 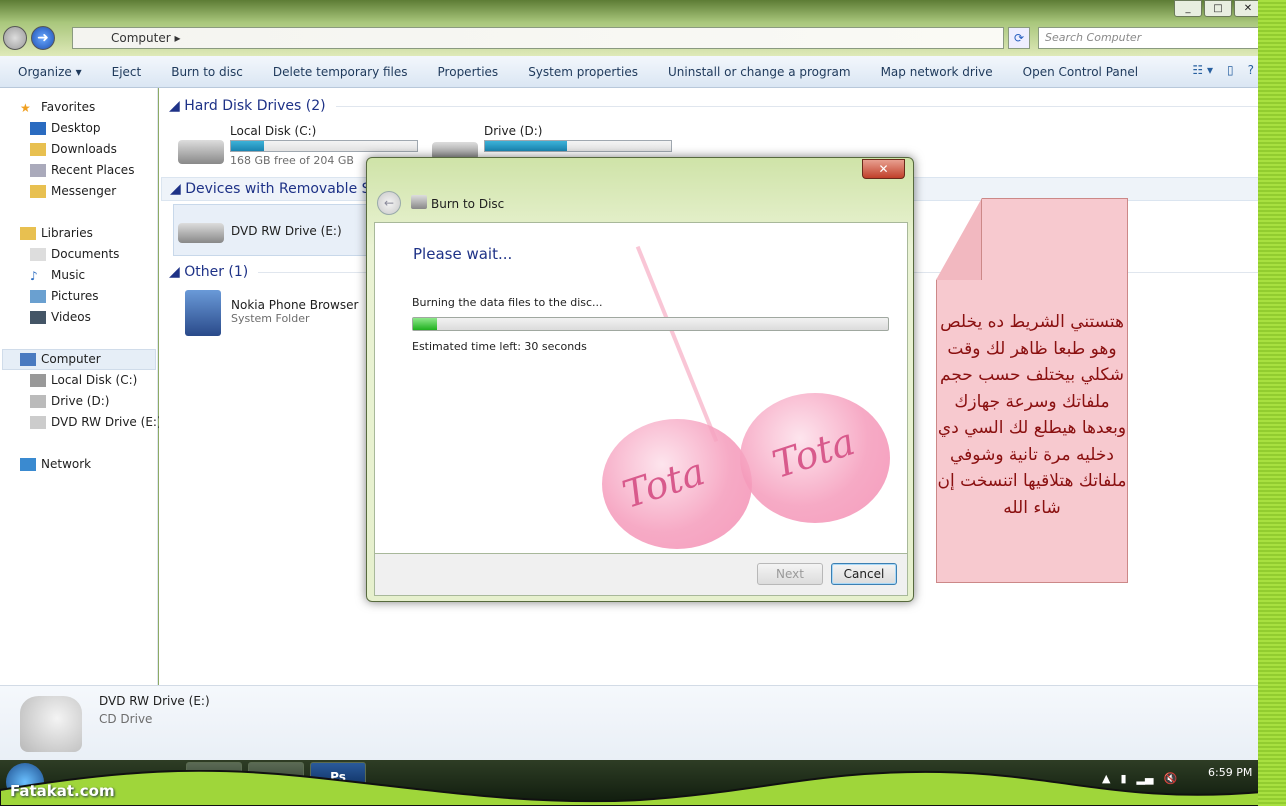 I want to click on nav-documents: Documents, so click(x=74, y=254).